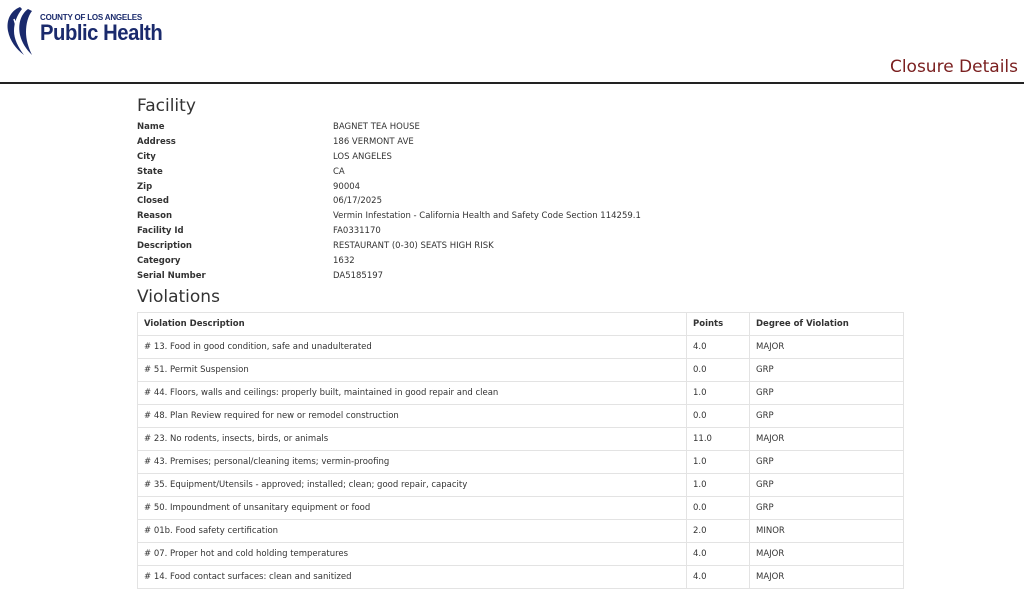 This screenshot has height=595, width=1024. I want to click on facility-row-address: Address 186 VERMONT AVE, so click(520, 142).